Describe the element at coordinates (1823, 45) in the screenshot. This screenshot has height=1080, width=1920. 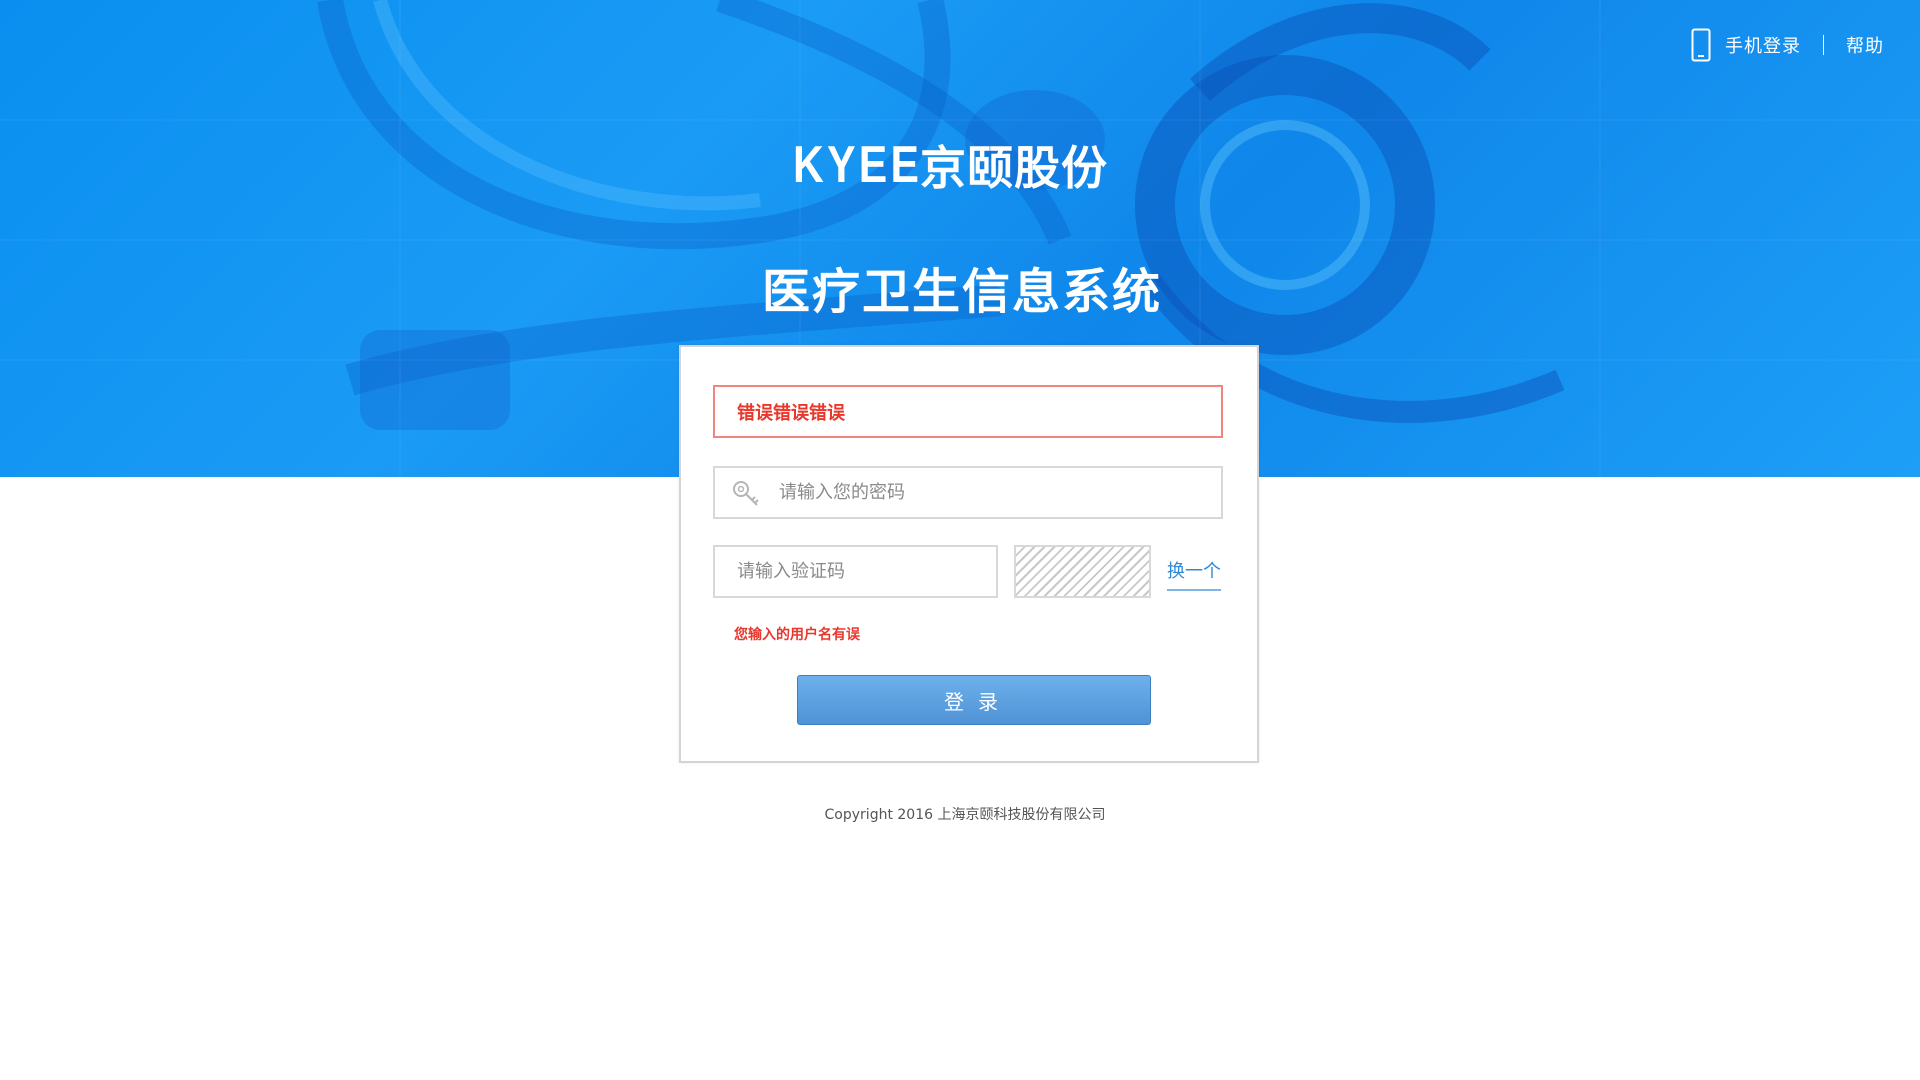
I see `nav-separator` at that location.